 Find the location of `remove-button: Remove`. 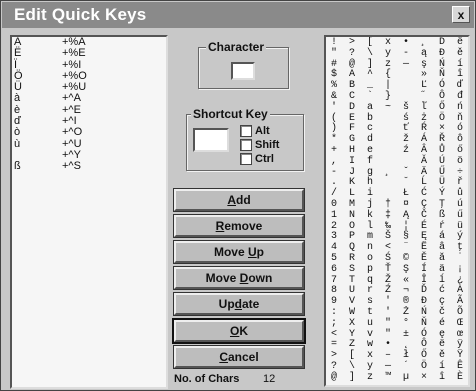

remove-button: Remove is located at coordinates (239, 226).